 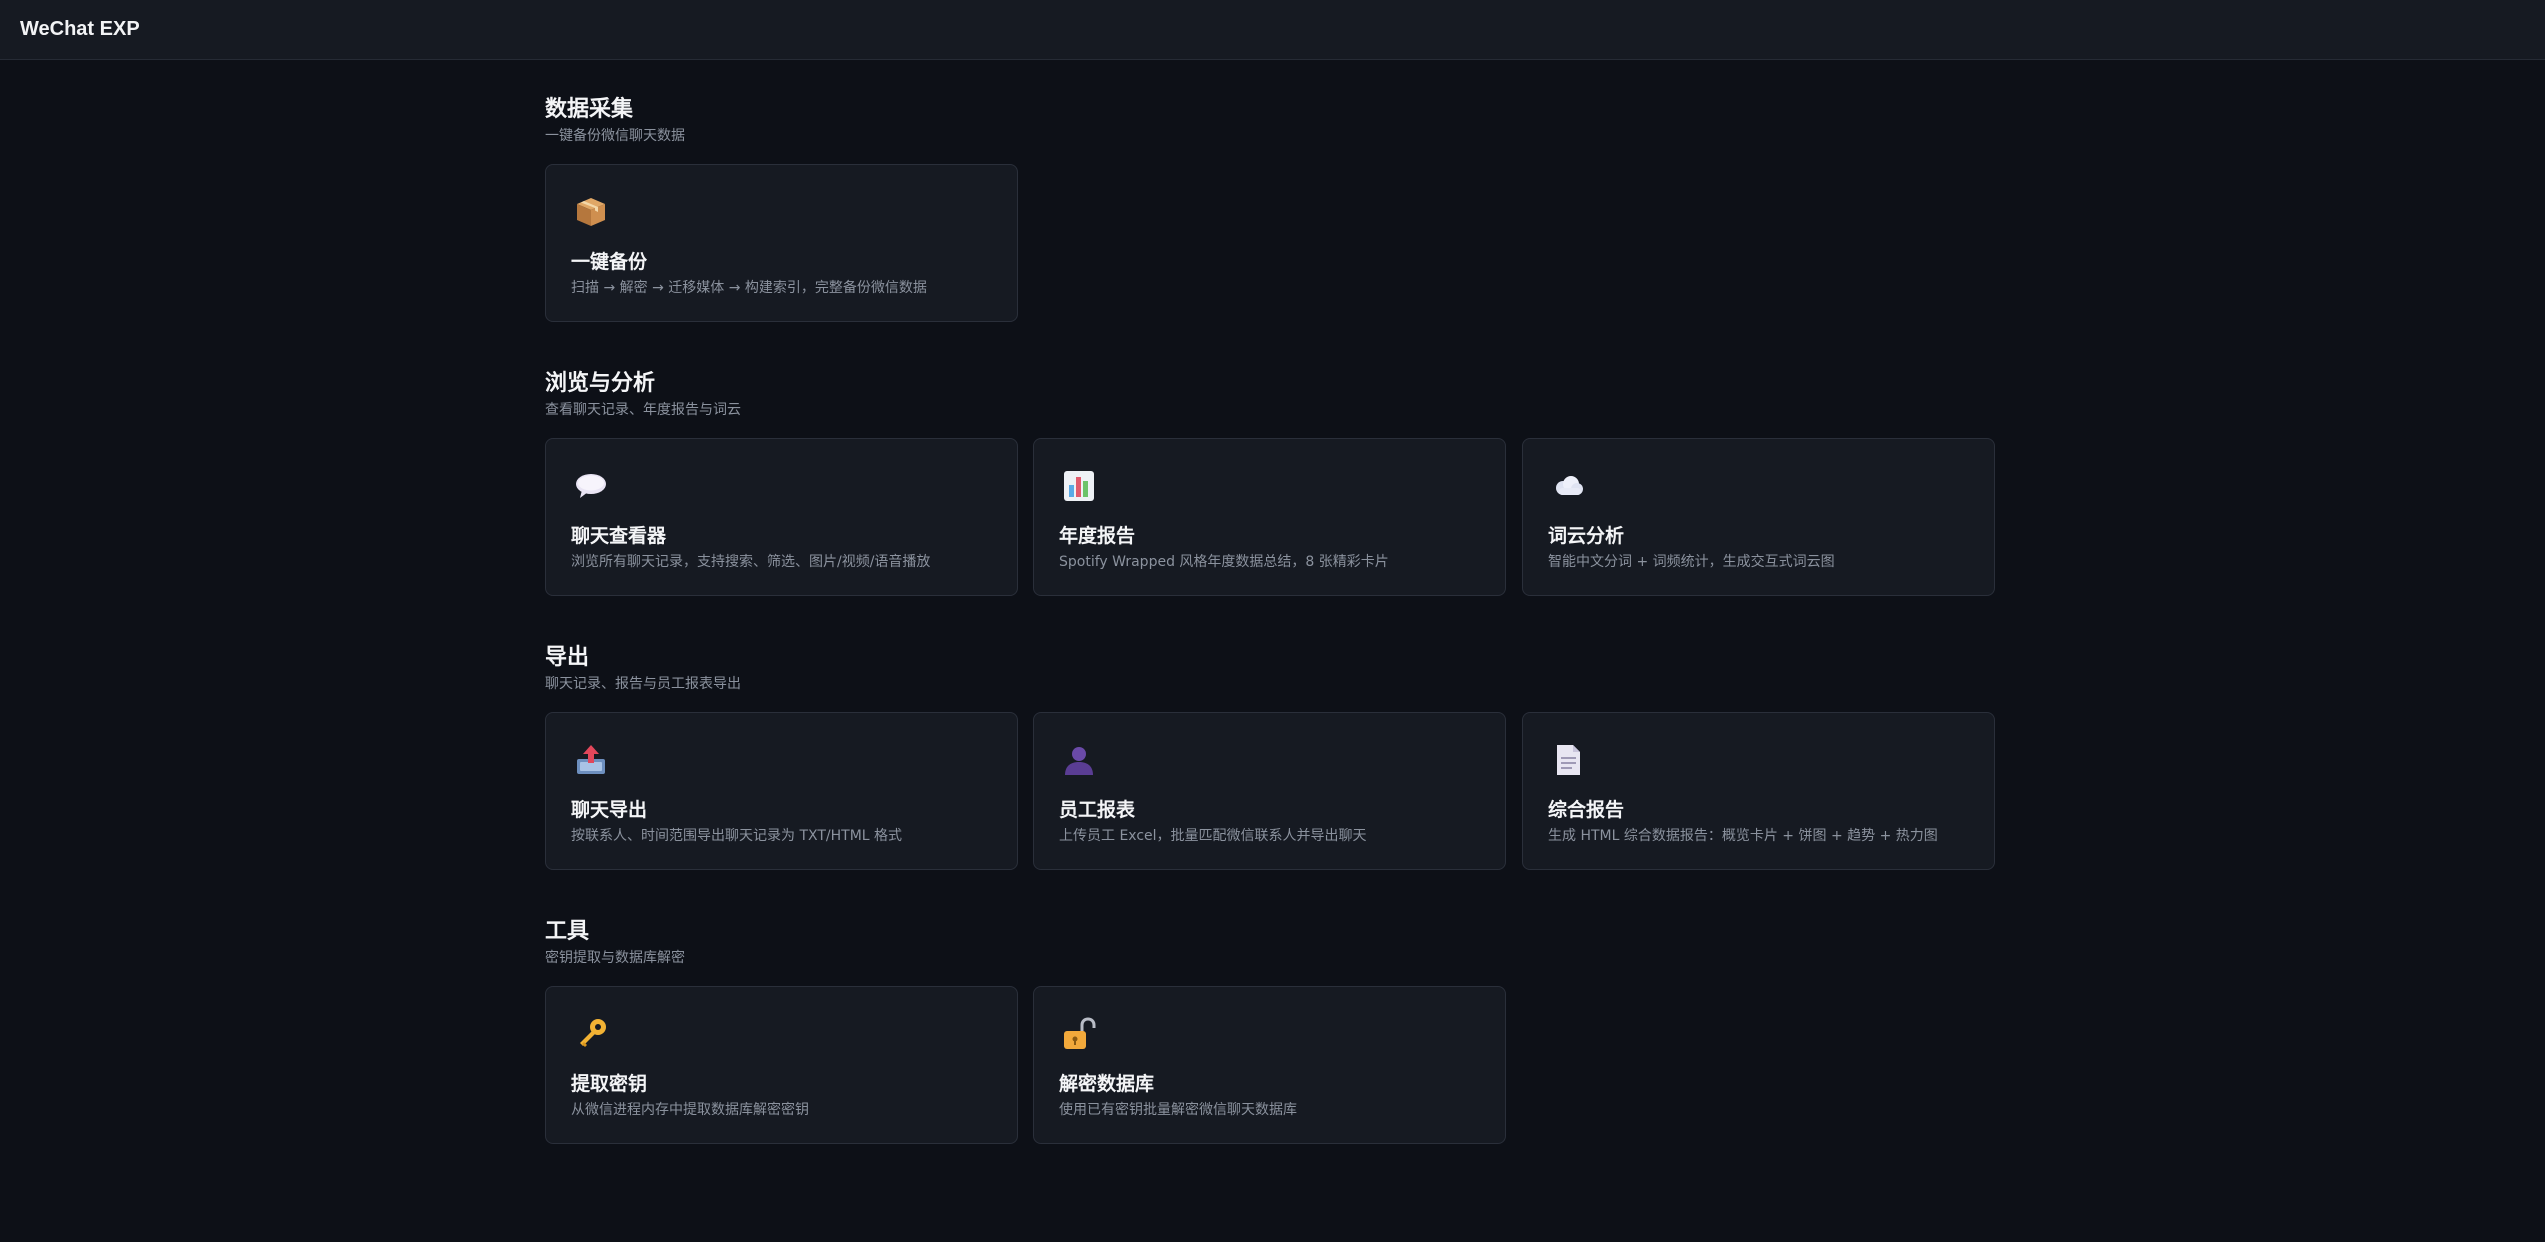 I want to click on cloud-icon, so click(x=1569, y=485).